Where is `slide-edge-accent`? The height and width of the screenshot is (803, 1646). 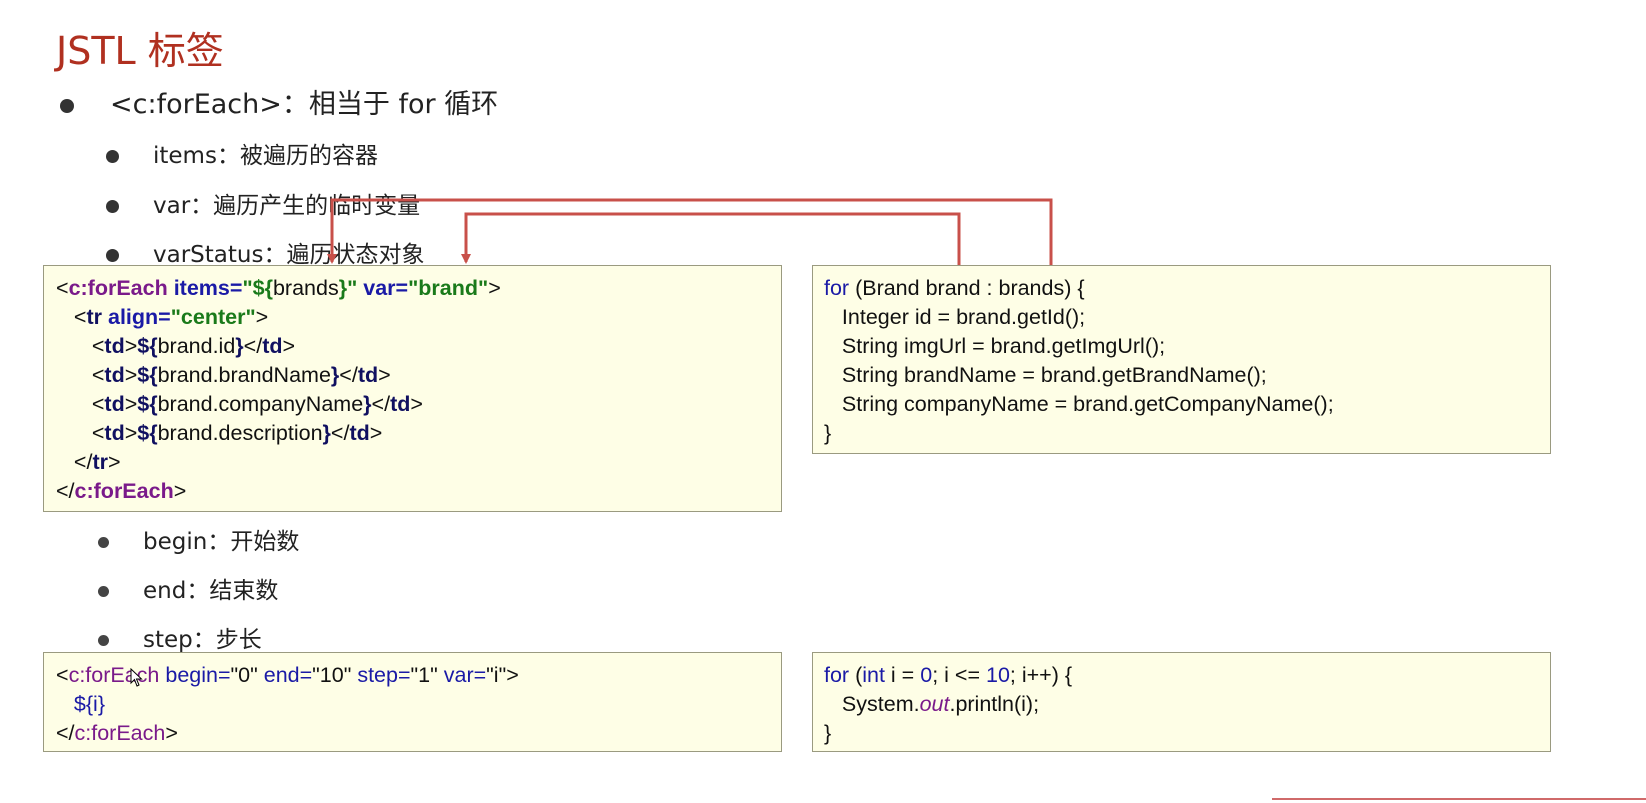 slide-edge-accent is located at coordinates (1459, 799).